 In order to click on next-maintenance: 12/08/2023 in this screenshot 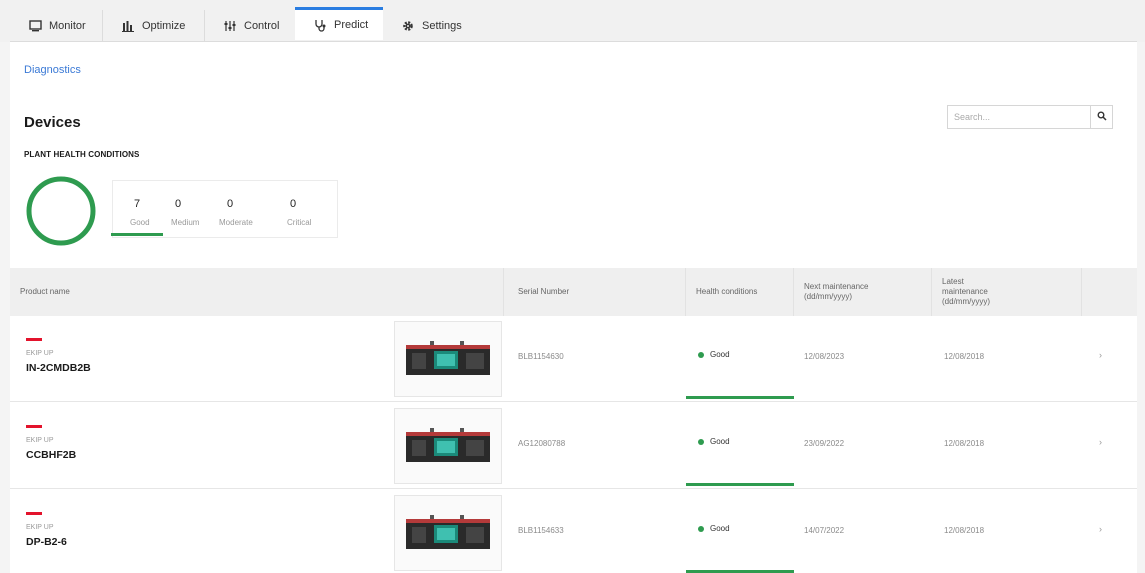, I will do `click(824, 356)`.